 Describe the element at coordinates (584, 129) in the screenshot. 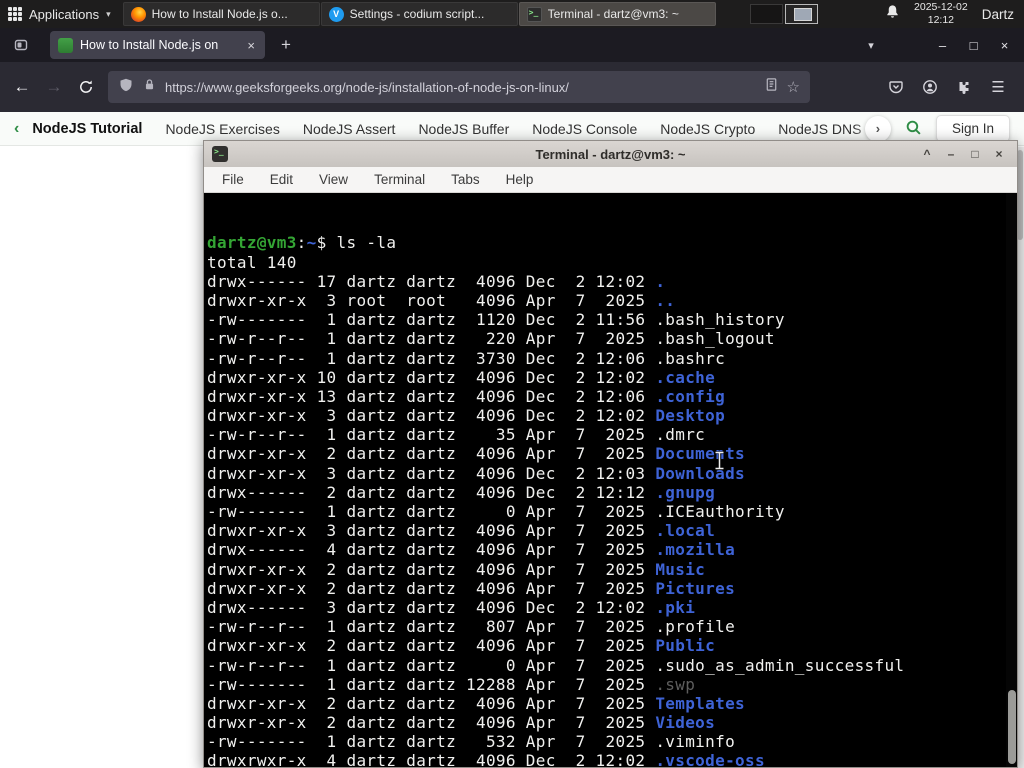

I see `gfg-nav-item: NodeJS Console` at that location.